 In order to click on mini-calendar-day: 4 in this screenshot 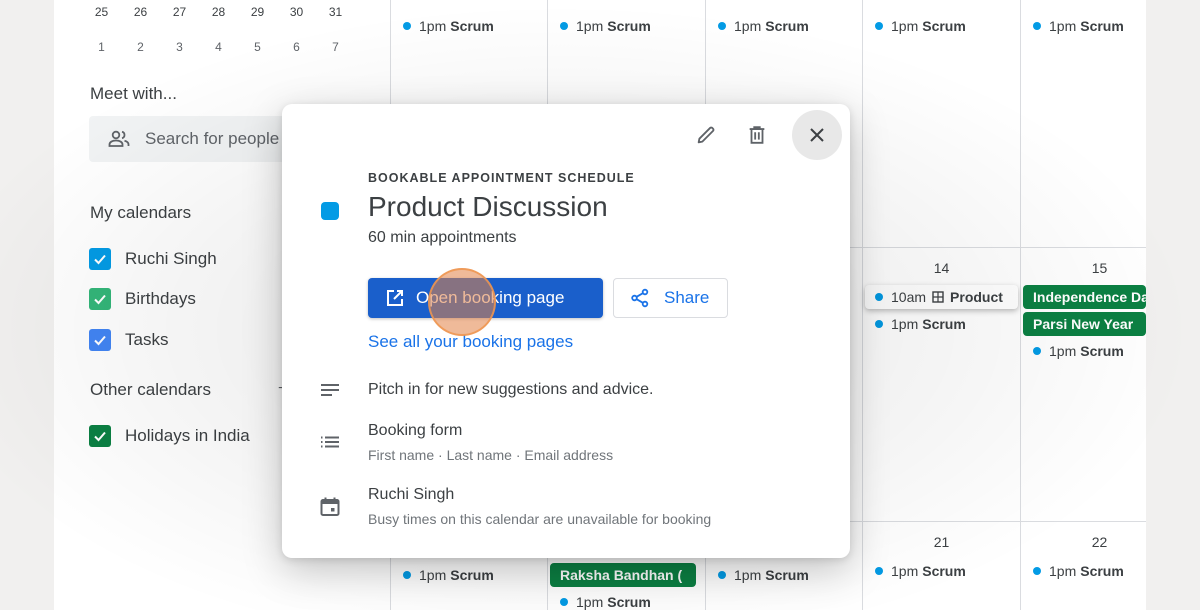, I will do `click(218, 47)`.